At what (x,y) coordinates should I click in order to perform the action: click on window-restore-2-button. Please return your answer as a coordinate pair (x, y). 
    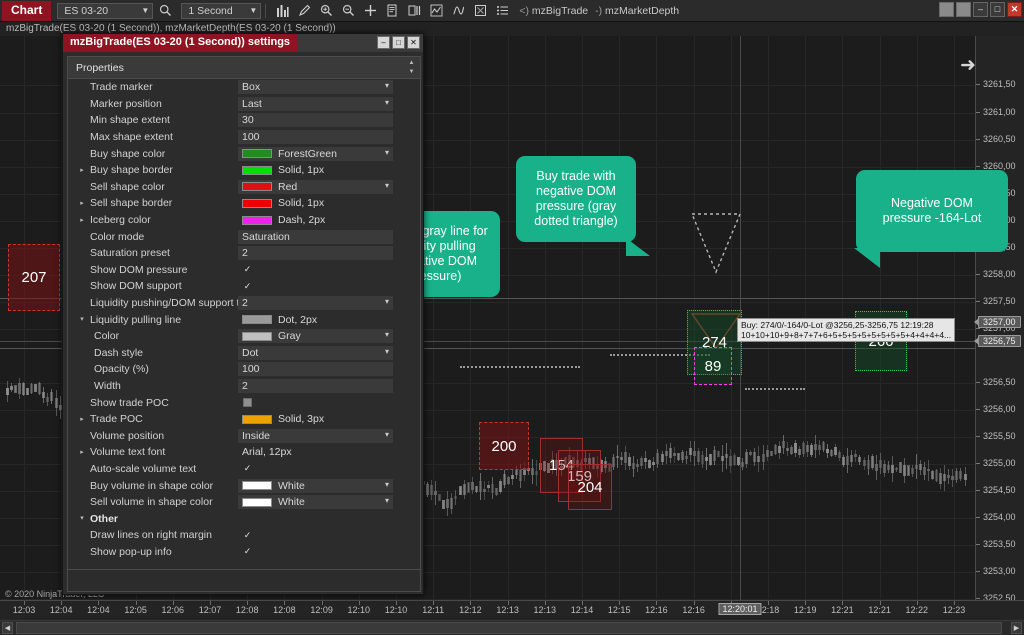
    Looking at the image, I should click on (963, 9).